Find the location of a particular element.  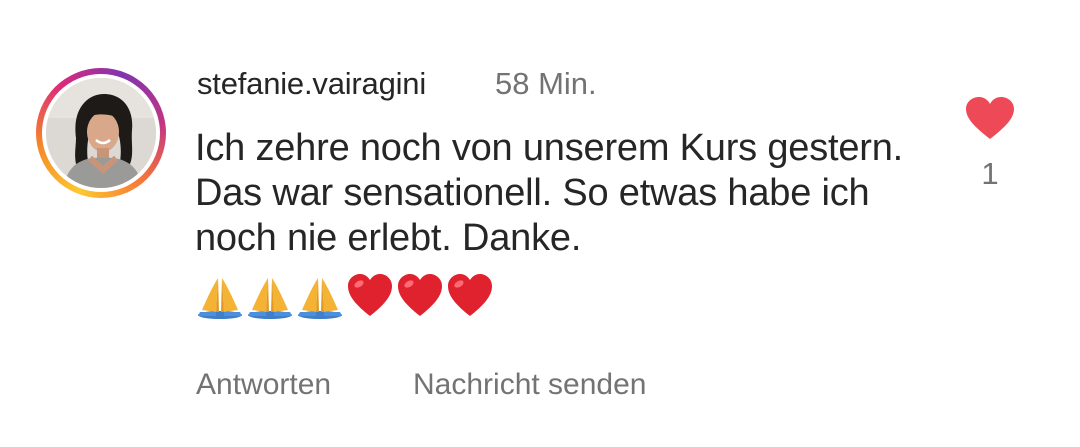

story-ring is located at coordinates (101, 133).